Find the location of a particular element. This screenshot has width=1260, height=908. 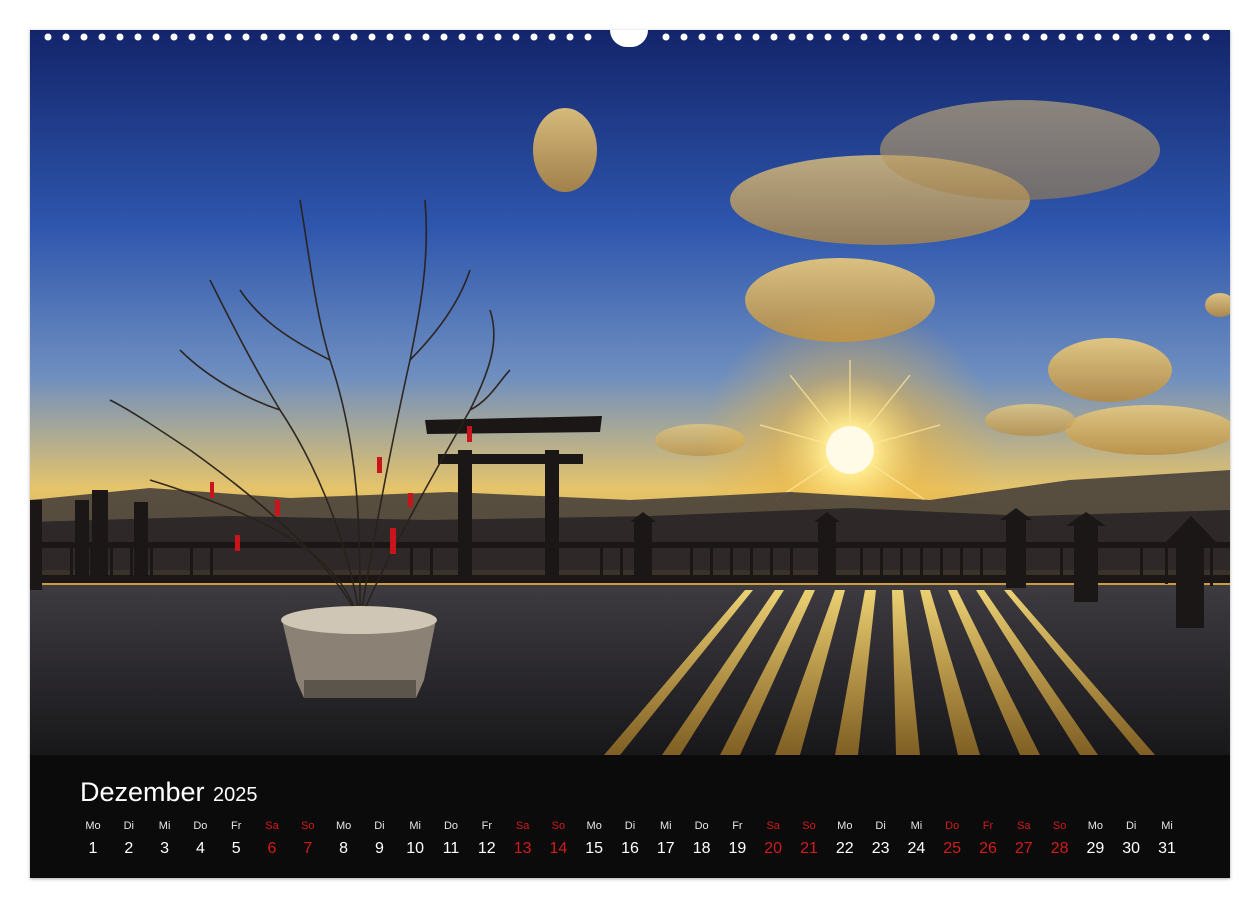

day-number: 12 is located at coordinates (486, 848).